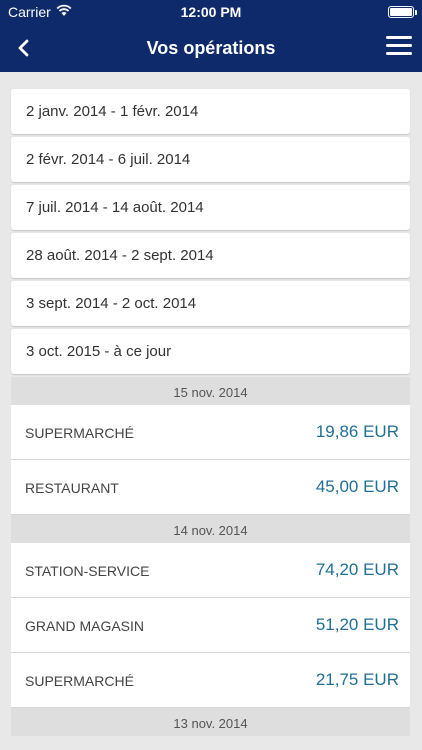 The image size is (422, 750). What do you see at coordinates (210, 111) in the screenshot?
I see `period-item: 2 janv. 2014 - 1 févr. 2014` at bounding box center [210, 111].